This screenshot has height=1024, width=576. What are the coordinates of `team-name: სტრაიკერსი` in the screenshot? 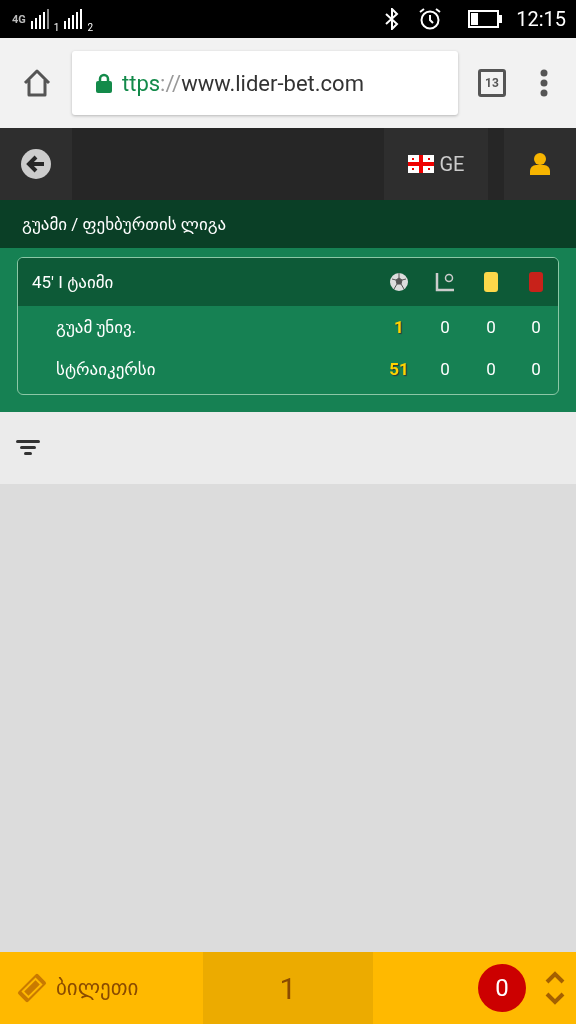 It's located at (106, 369).